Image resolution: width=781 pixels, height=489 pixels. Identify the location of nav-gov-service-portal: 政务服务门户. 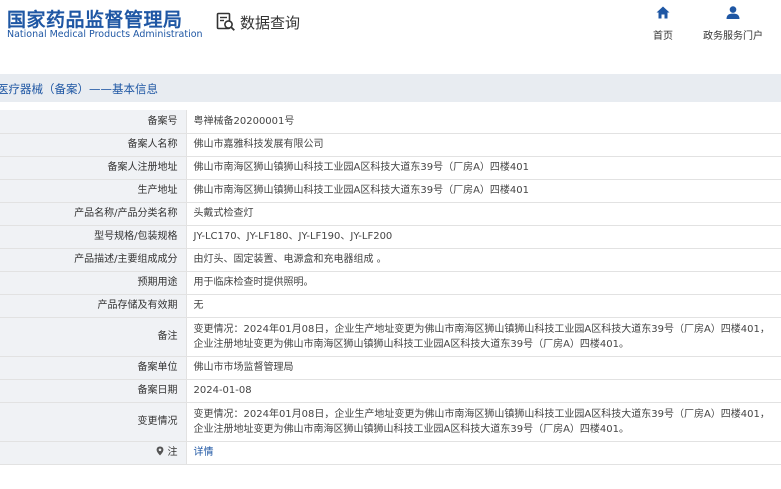
(733, 23).